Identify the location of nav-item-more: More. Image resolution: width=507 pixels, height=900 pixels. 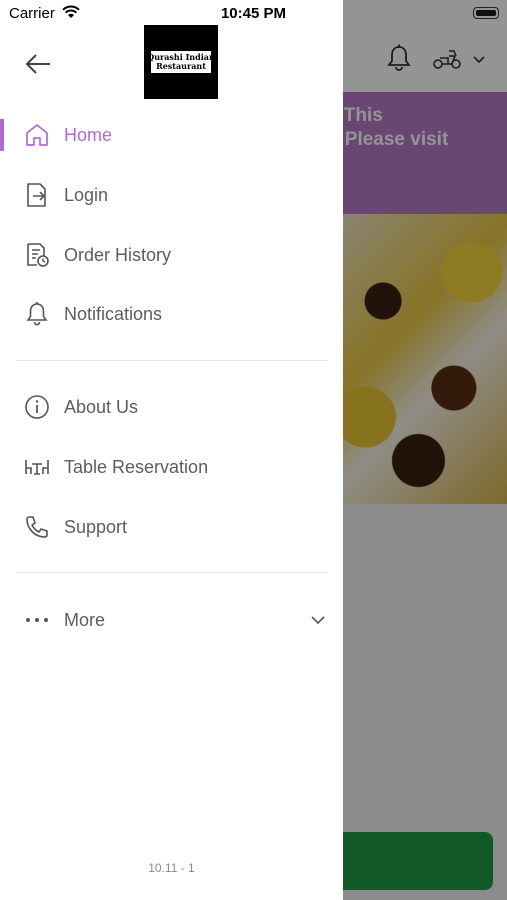
(171, 620).